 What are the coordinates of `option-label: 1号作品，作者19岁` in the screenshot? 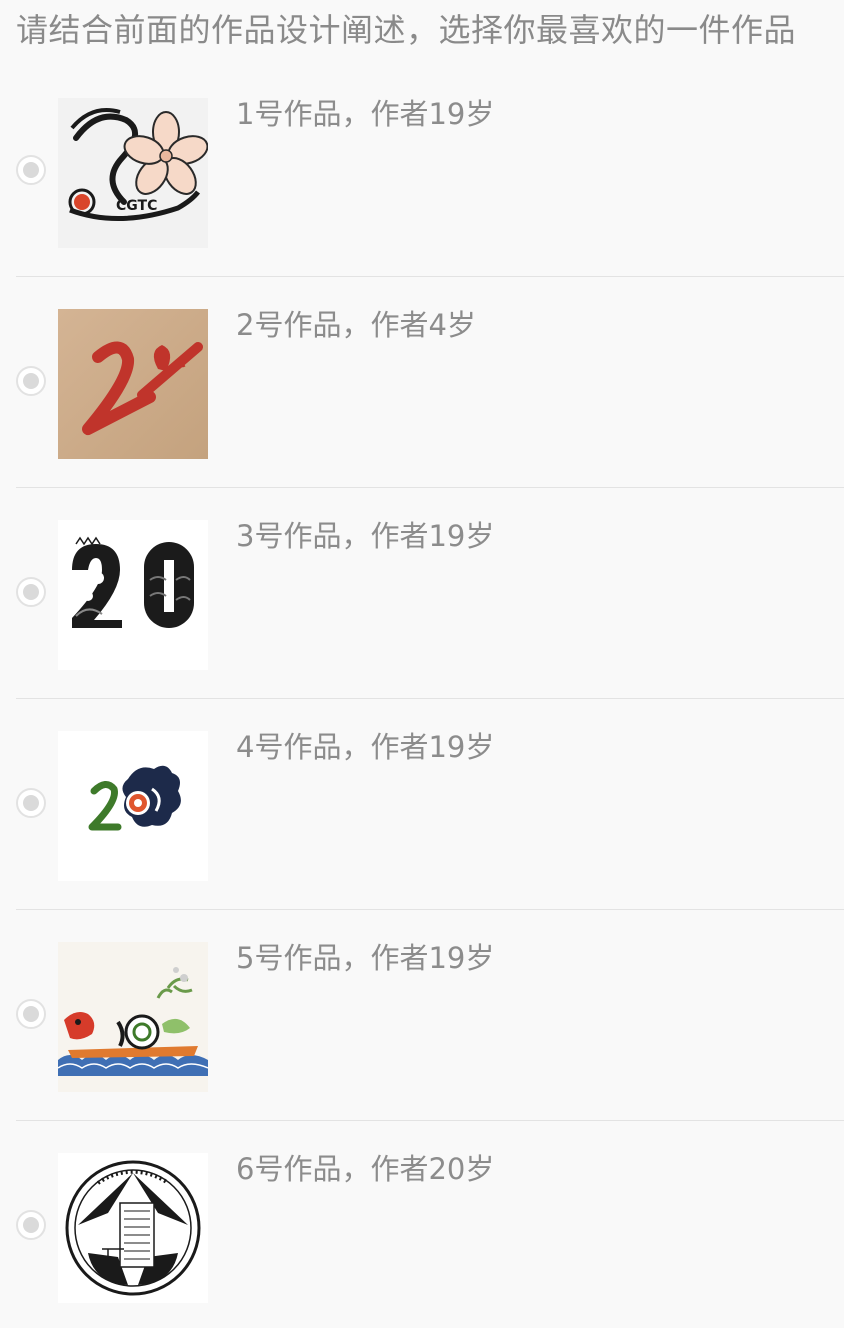 It's located at (365, 114).